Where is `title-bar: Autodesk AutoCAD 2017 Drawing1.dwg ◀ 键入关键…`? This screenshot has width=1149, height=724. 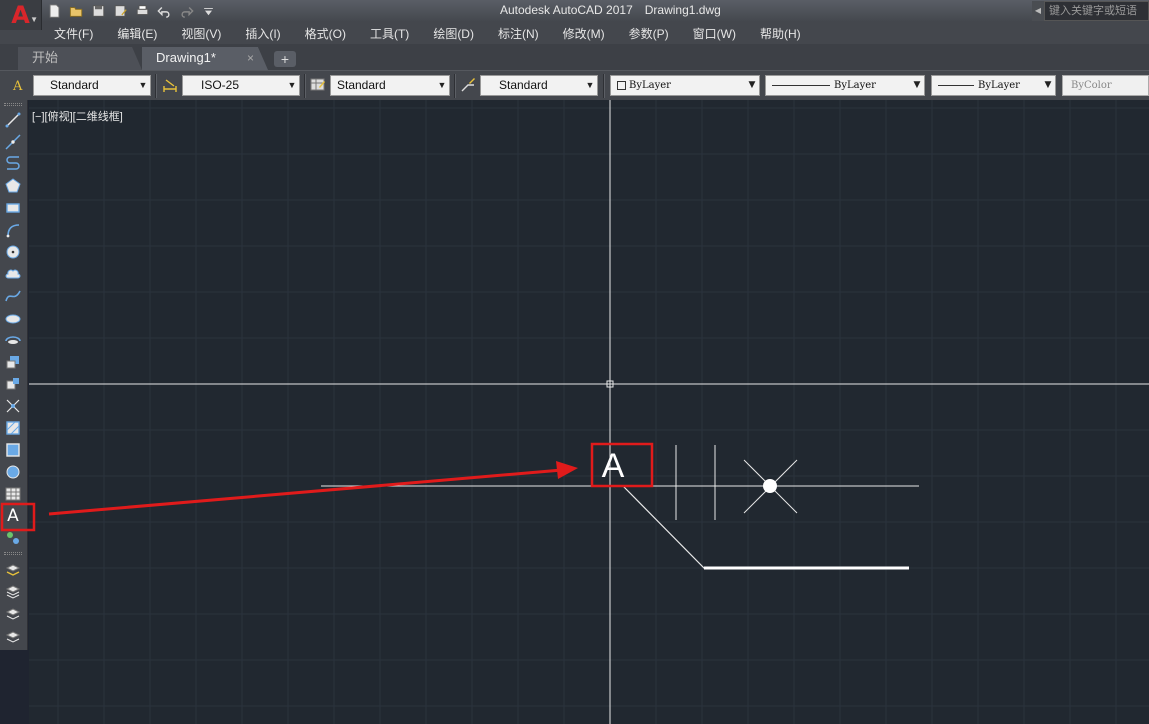 title-bar: Autodesk AutoCAD 2017 Drawing1.dwg ◀ 键入关键… is located at coordinates (574, 11).